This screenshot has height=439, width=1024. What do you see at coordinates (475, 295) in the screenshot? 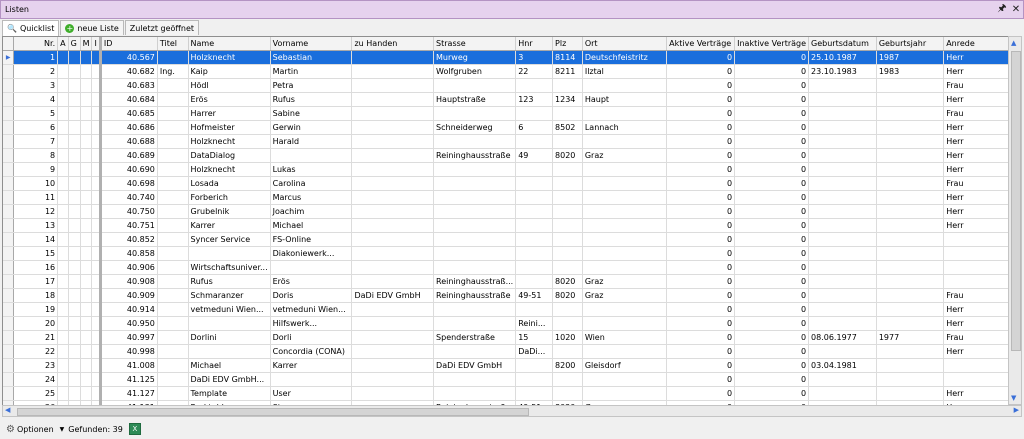
I see `table-cell: Reininghausstraße` at bounding box center [475, 295].